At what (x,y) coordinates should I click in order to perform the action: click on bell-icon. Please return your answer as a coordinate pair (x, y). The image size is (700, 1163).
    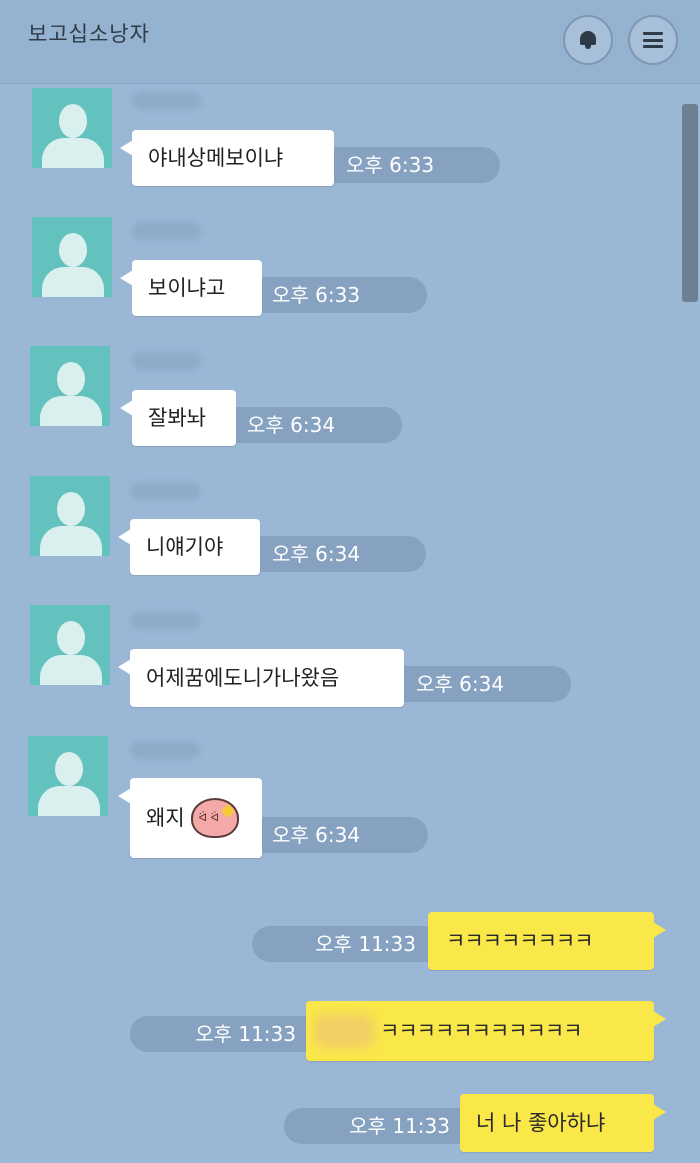
    Looking at the image, I should click on (588, 40).